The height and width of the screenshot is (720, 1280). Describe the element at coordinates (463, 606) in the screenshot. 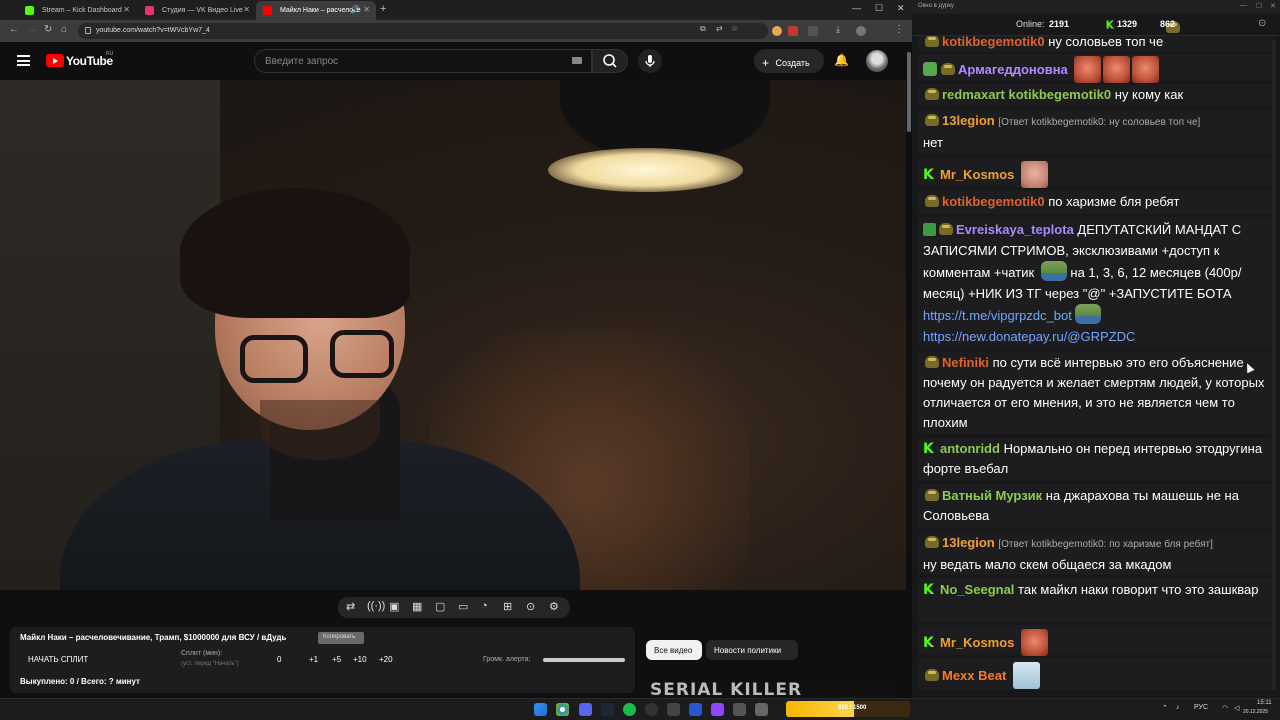

I see `theater-mode-icon: ▭` at that location.